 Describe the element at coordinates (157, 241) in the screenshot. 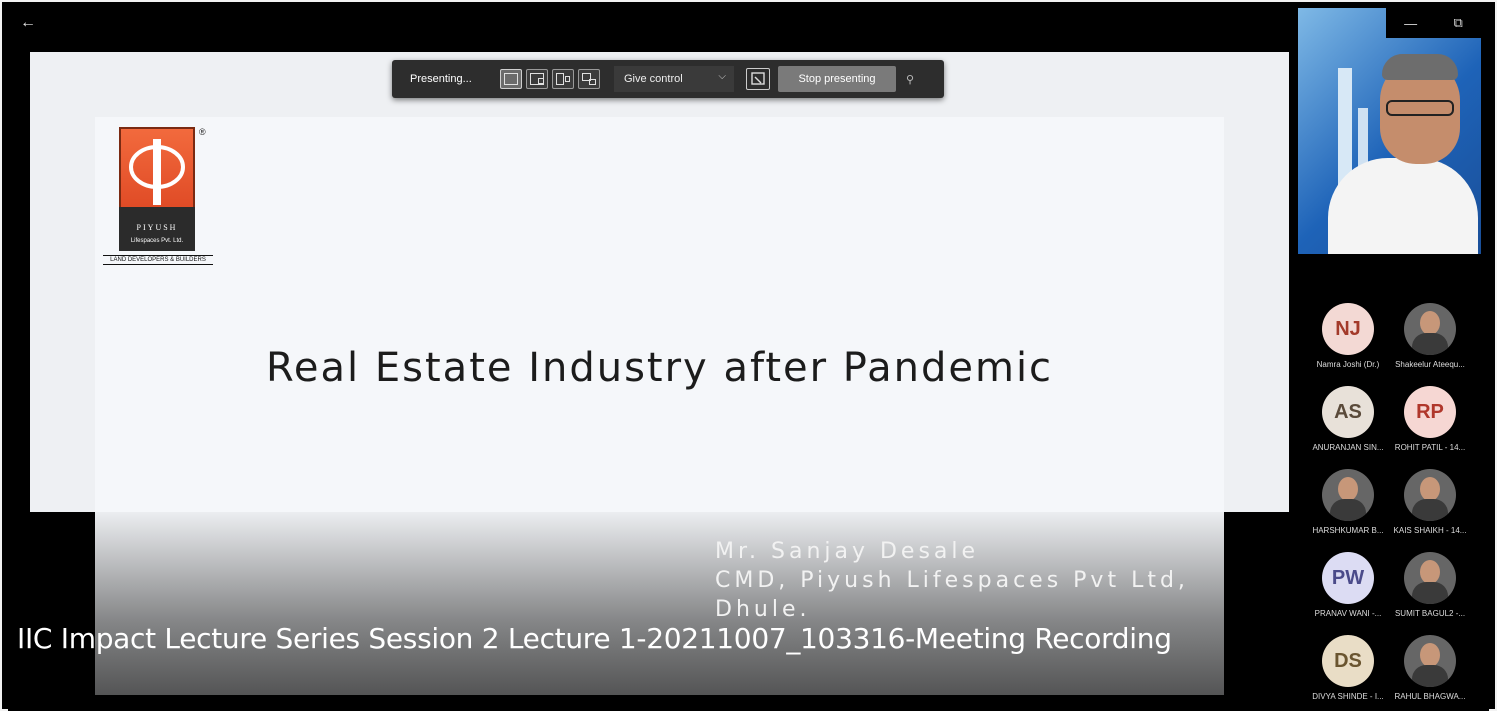

I see `logo-brand-sub: Lifespaces Pvt. Ltd.` at that location.